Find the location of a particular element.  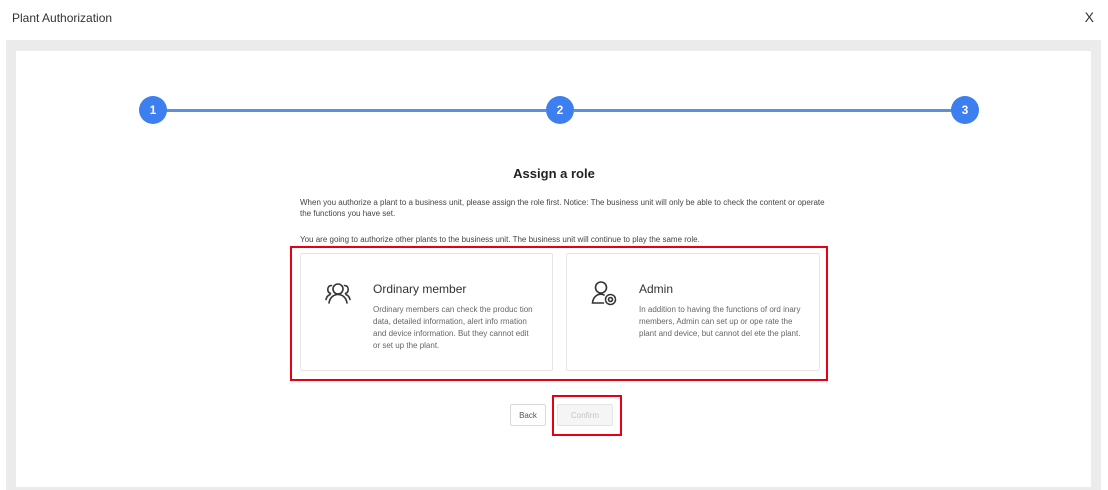

back-button: Back is located at coordinates (528, 415).